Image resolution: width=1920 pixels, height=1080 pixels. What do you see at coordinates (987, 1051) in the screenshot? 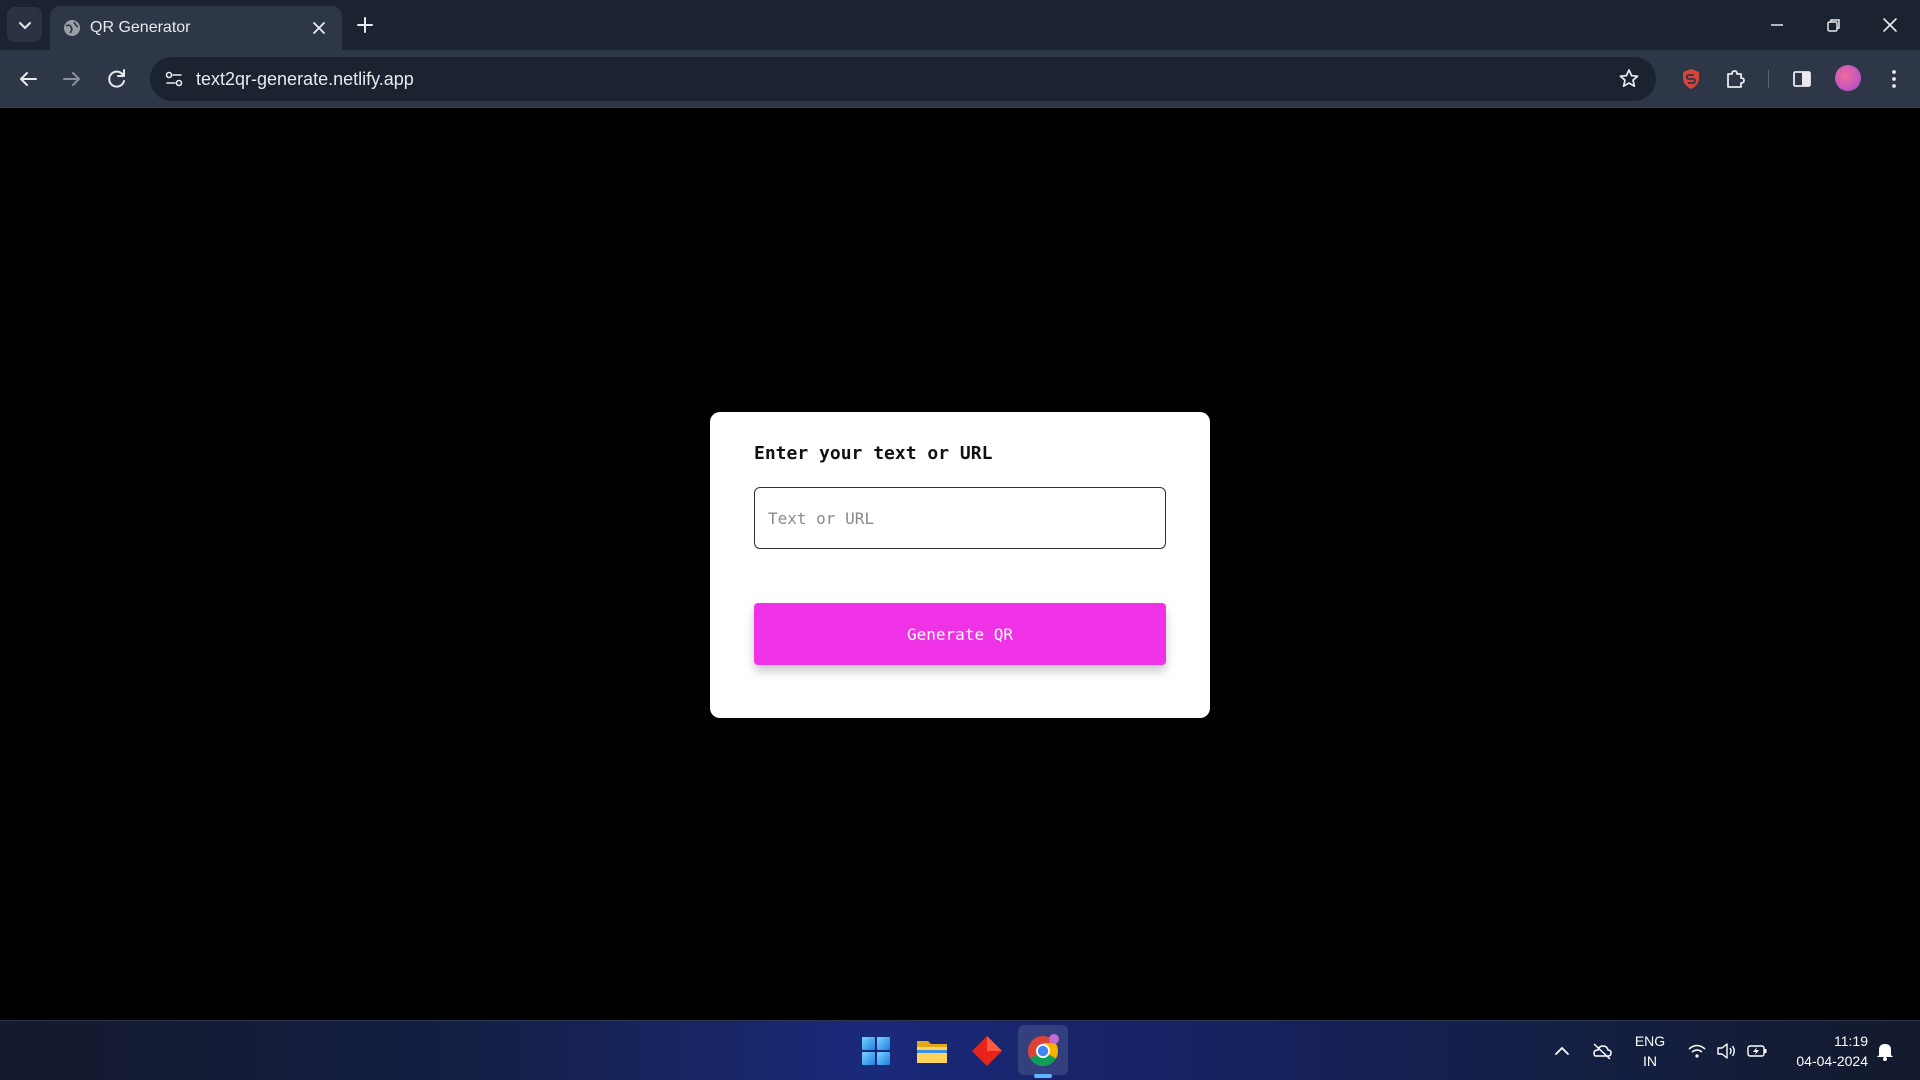
I see `diamond-app-icon` at bounding box center [987, 1051].